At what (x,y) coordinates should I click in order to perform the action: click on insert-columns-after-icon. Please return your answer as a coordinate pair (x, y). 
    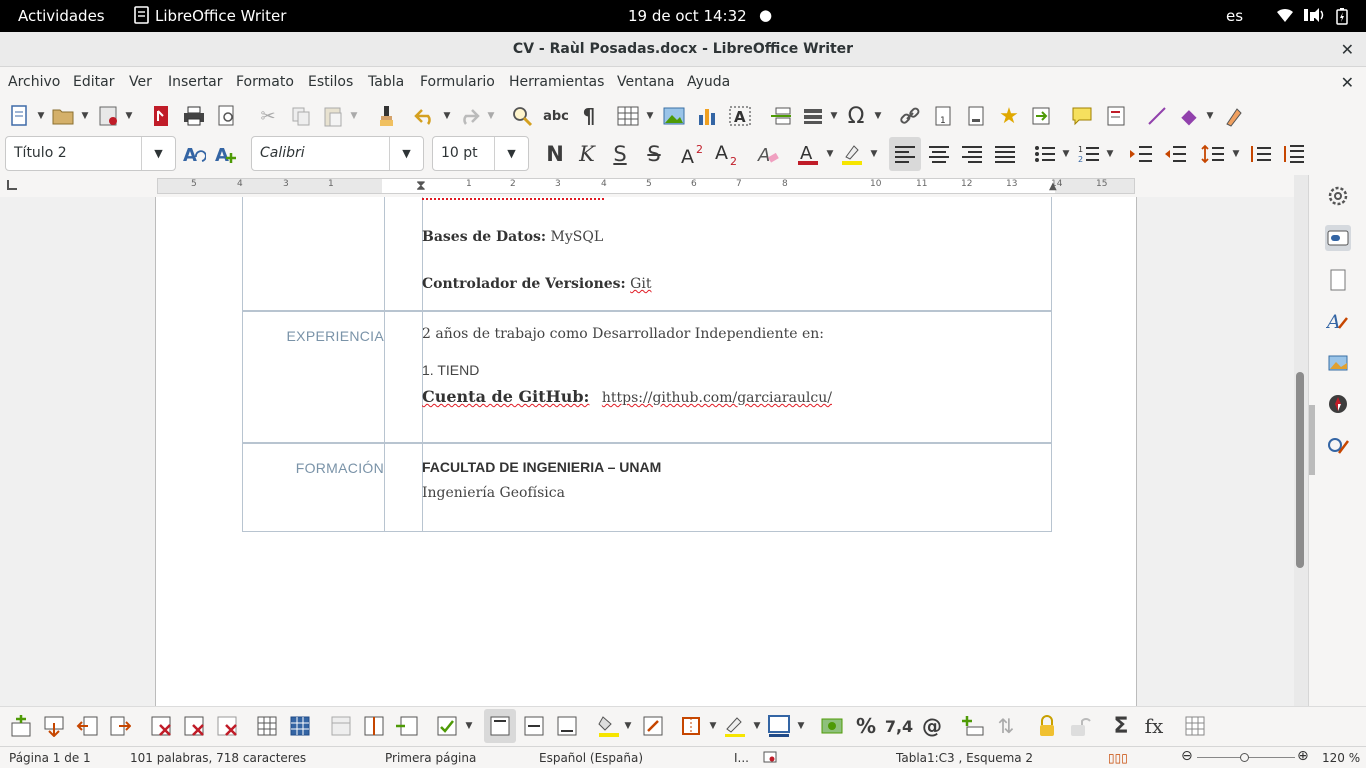
    Looking at the image, I should click on (120, 726).